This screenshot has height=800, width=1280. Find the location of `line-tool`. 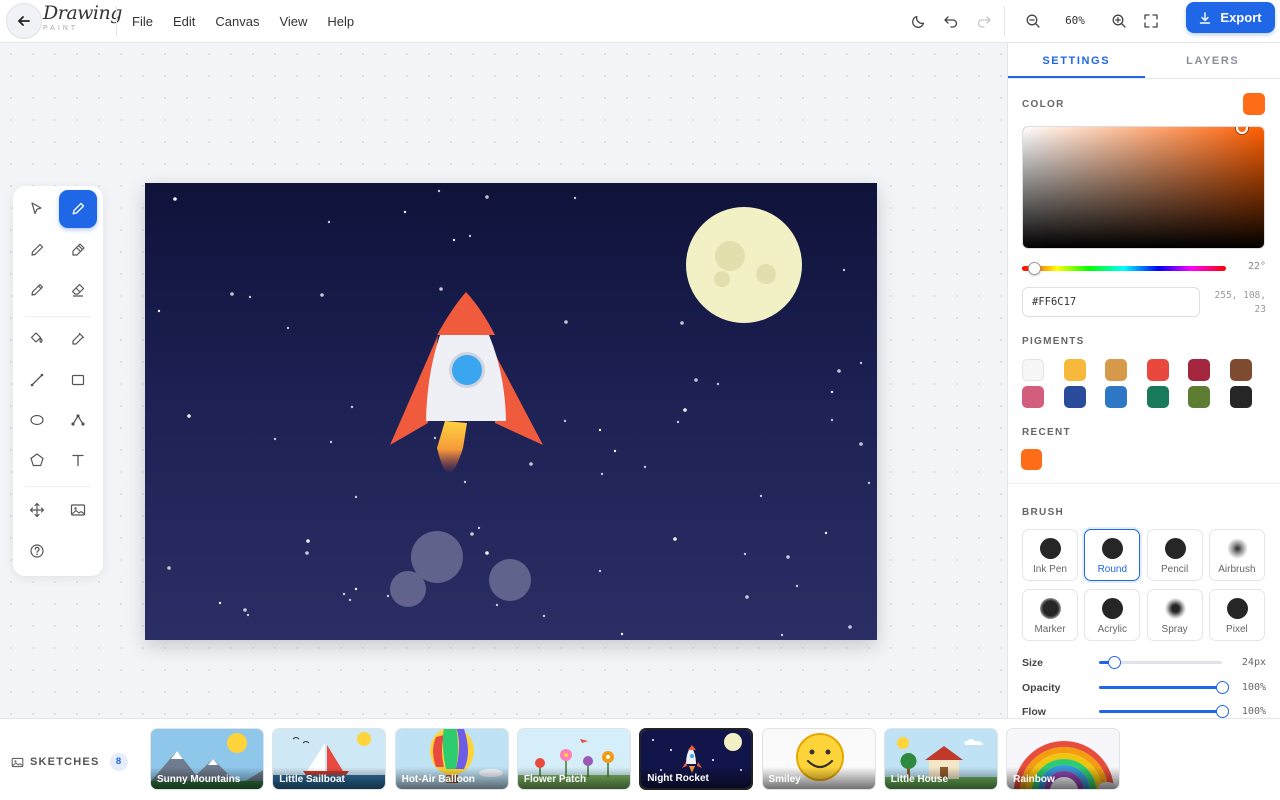

line-tool is located at coordinates (37, 380).